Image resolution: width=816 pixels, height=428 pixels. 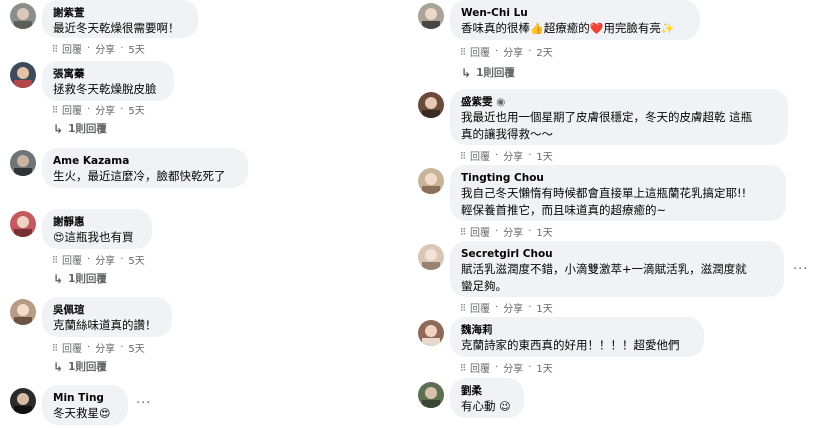 I want to click on commenter-name: 盛紫雯 ◉, so click(x=619, y=102).